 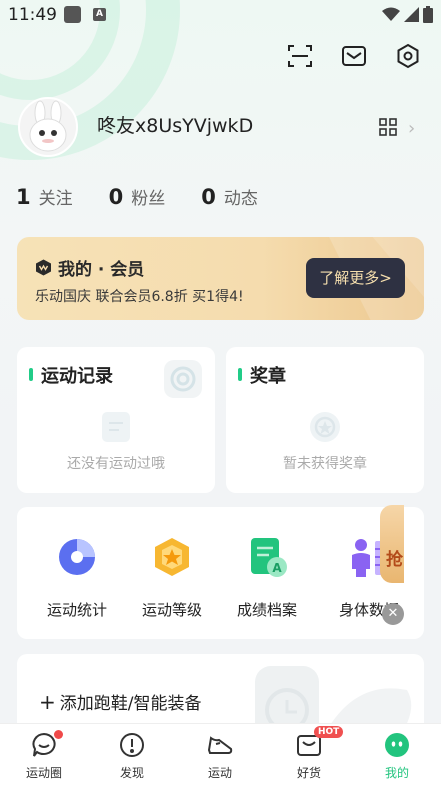 I want to click on avatar, so click(x=48, y=127).